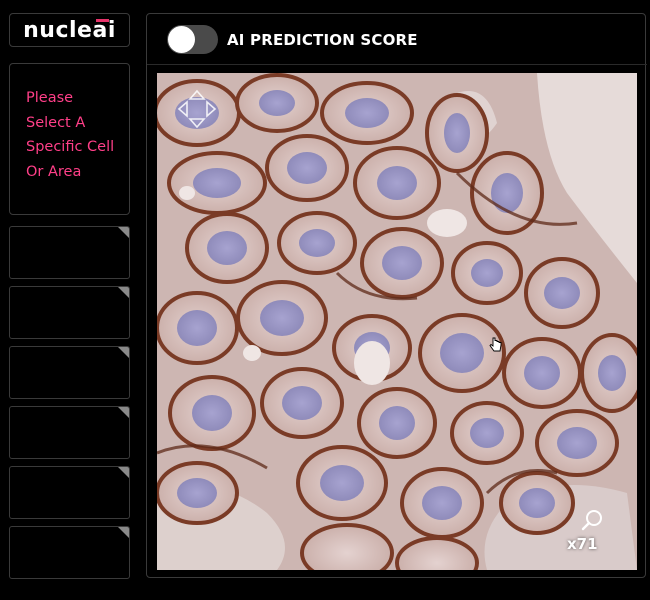  I want to click on instruction-text: Please Select A Specific Cell Or Area, so click(70, 135).